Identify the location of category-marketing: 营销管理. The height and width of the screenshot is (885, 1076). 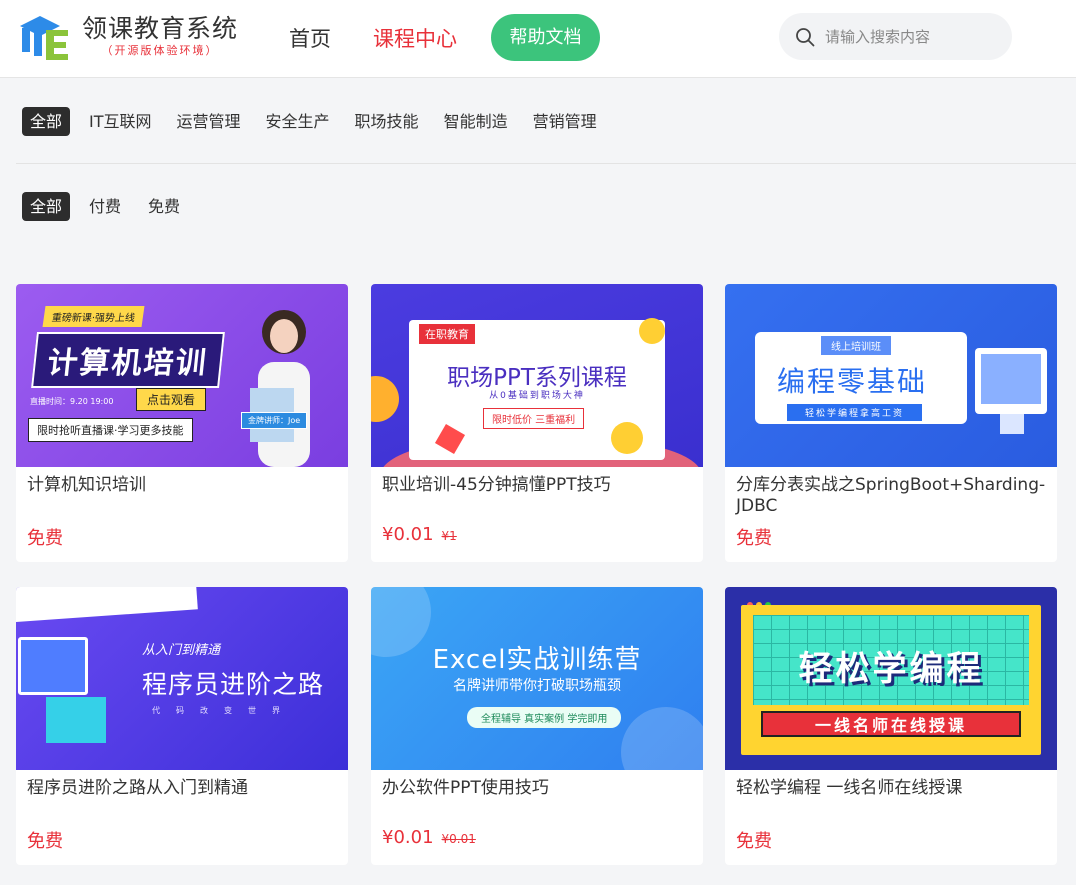
(565, 121).